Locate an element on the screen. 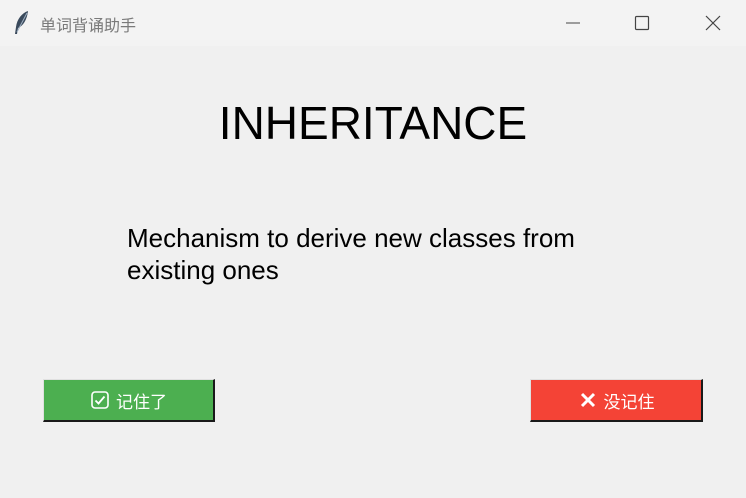  checkbox-icon is located at coordinates (100, 400).